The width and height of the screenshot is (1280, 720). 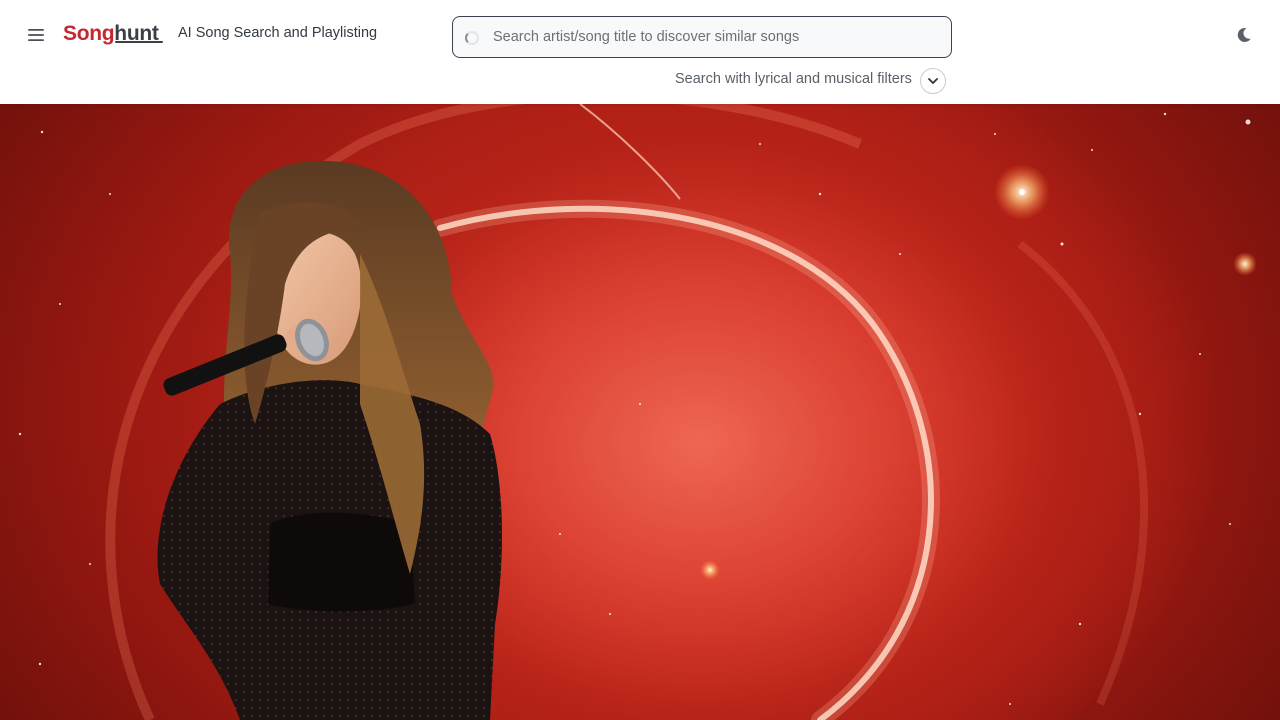 I want to click on loading-spinner-icon, so click(x=472, y=38).